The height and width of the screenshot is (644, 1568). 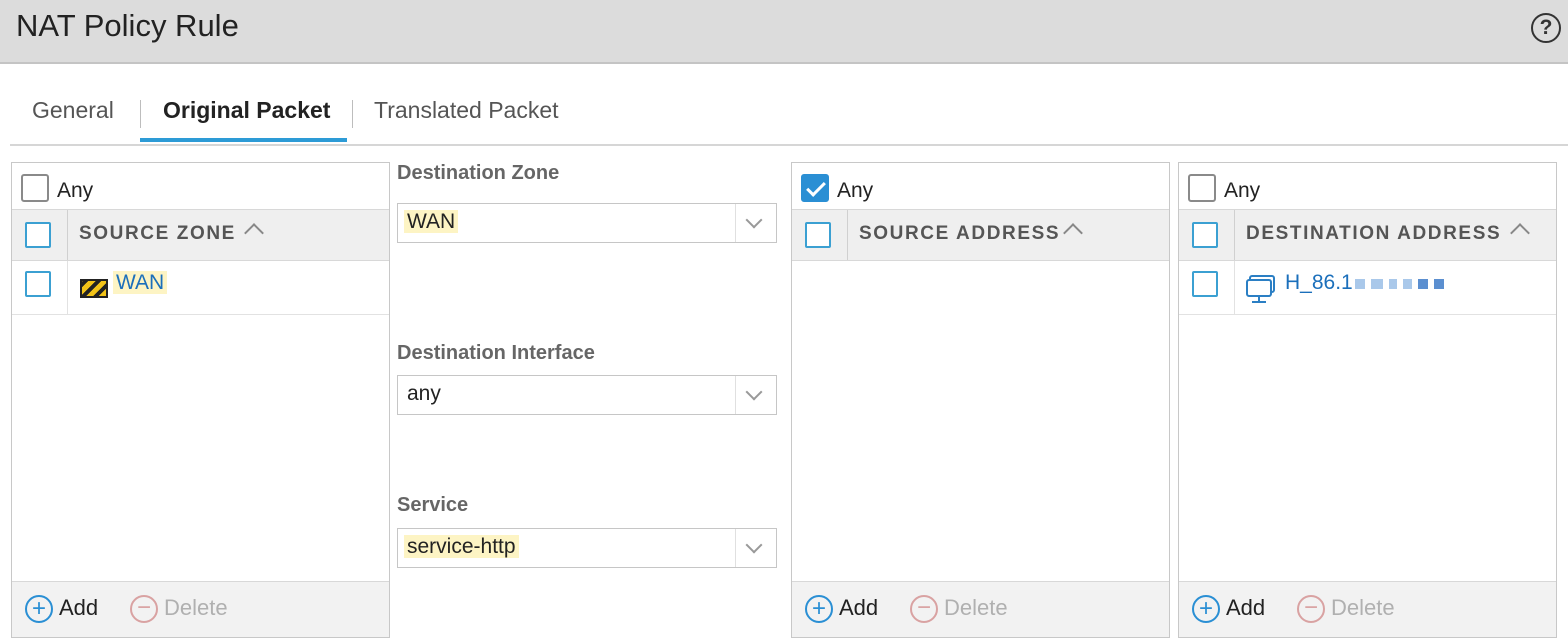 I want to click on source-address-select-all-checkbox, so click(x=818, y=235).